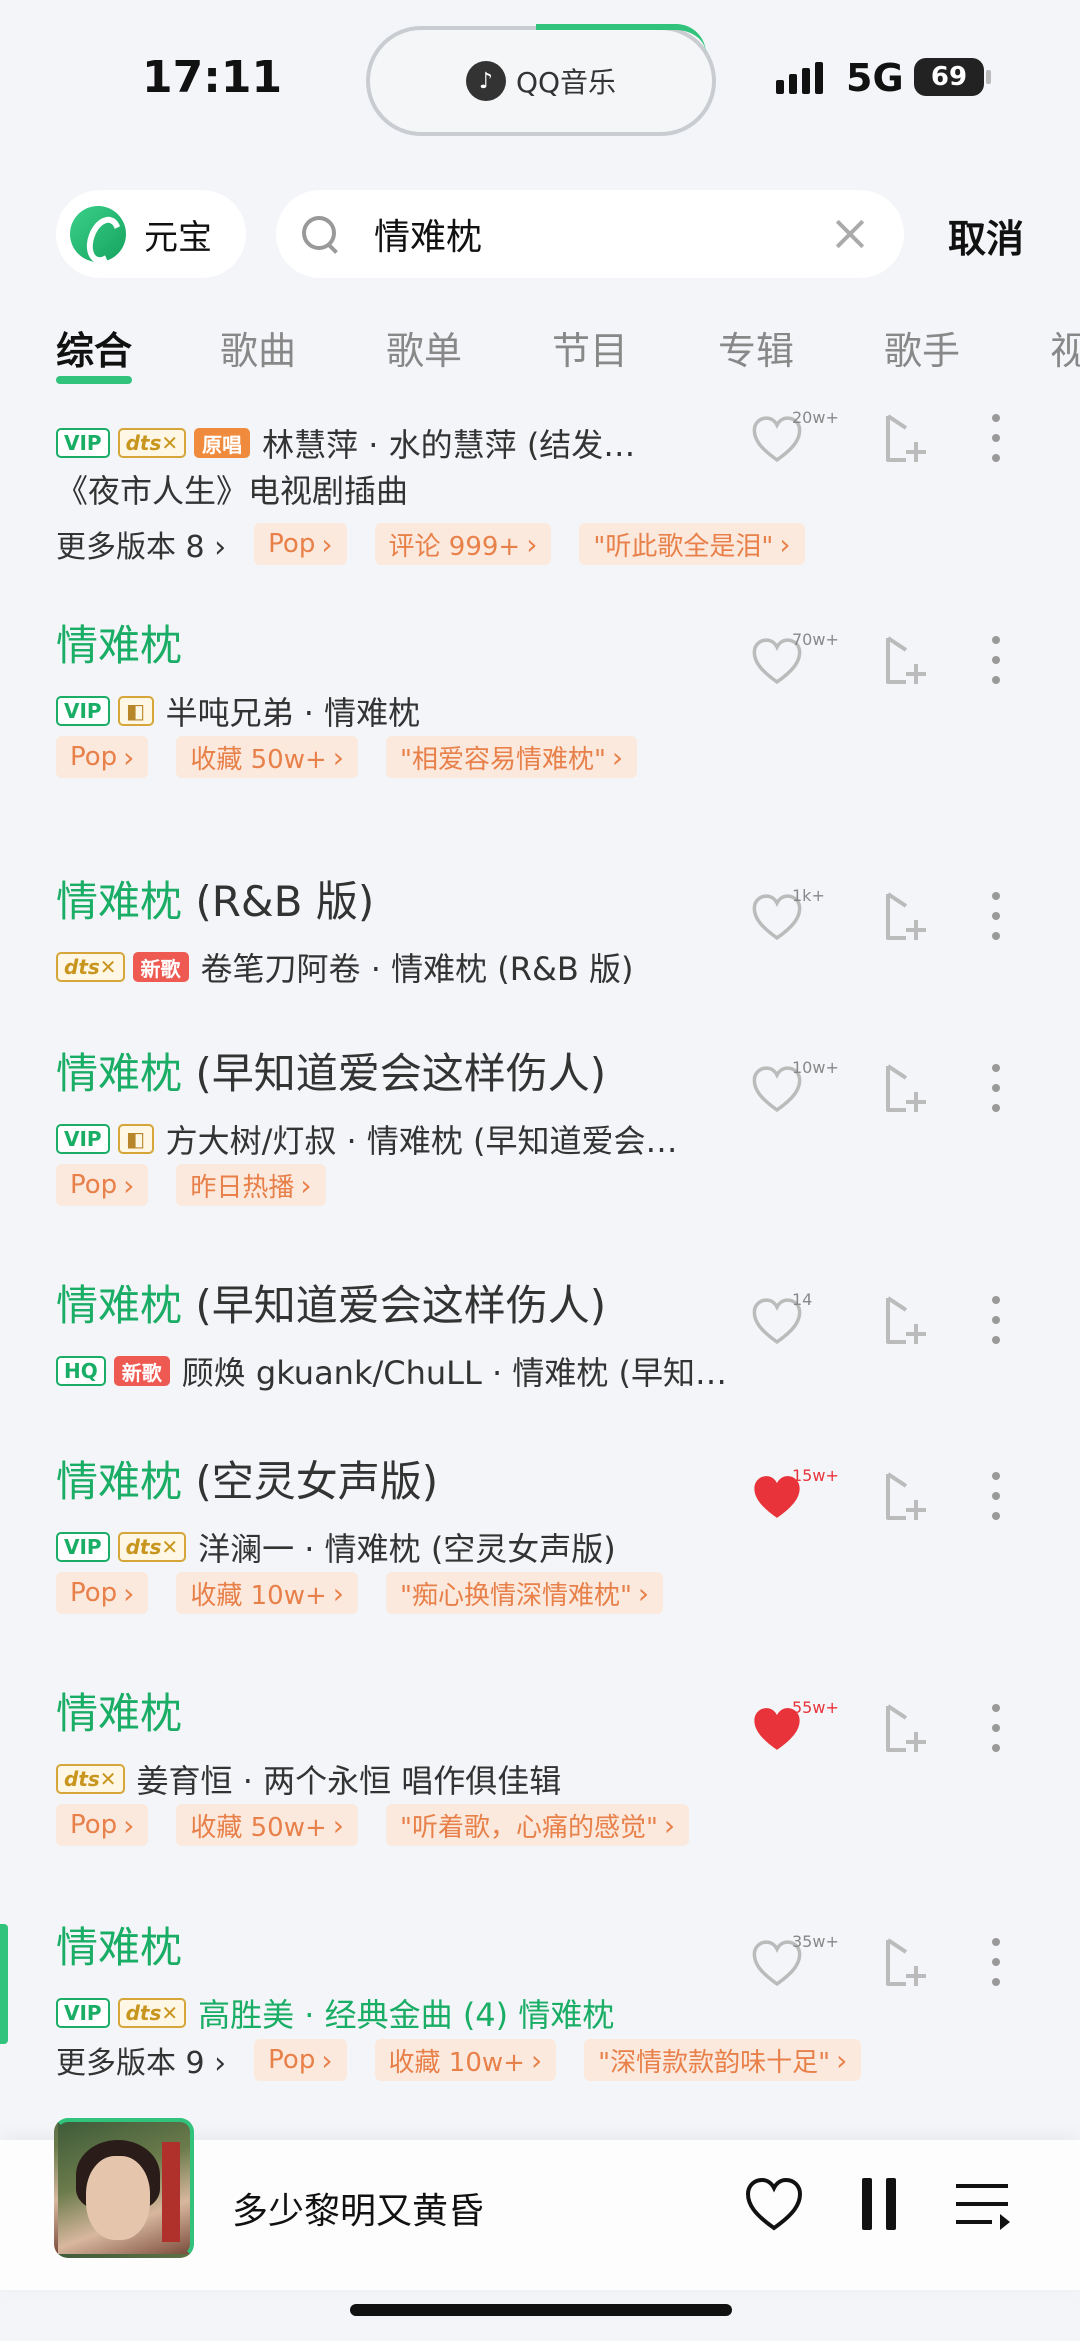  What do you see at coordinates (141, 2060) in the screenshot?
I see `more-versions-link: 更多版本 9 ›` at bounding box center [141, 2060].